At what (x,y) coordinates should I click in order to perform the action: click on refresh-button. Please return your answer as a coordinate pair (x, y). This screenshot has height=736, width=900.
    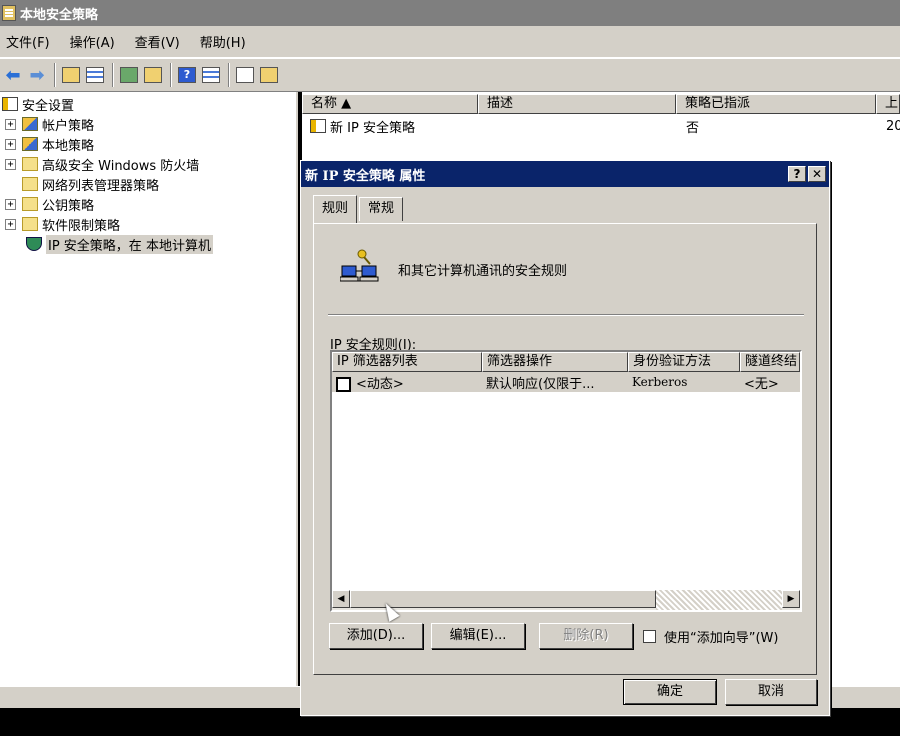
    Looking at the image, I should click on (129, 75).